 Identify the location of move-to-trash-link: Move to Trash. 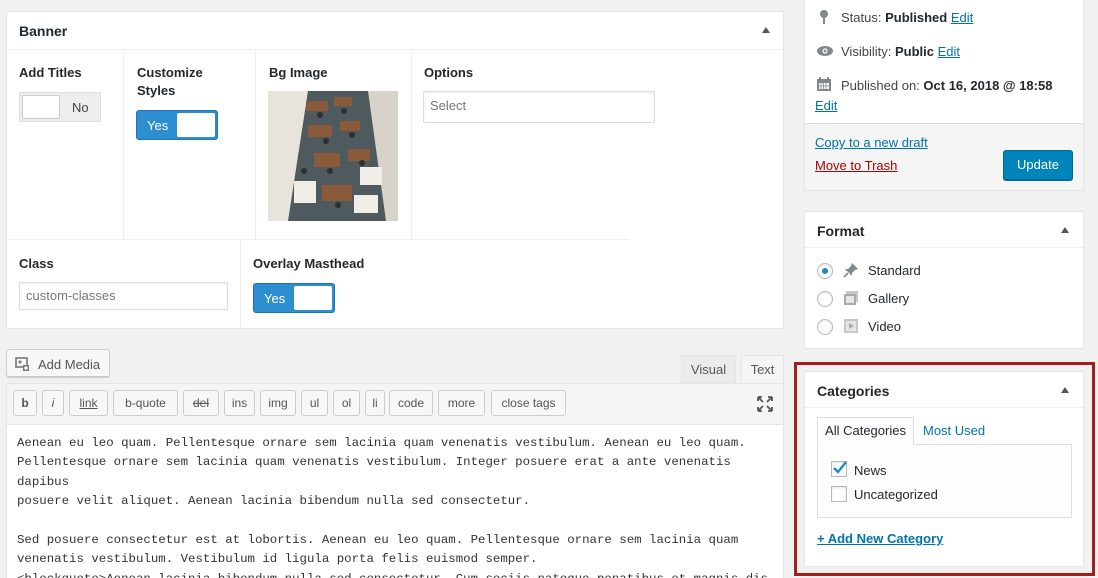
(856, 165).